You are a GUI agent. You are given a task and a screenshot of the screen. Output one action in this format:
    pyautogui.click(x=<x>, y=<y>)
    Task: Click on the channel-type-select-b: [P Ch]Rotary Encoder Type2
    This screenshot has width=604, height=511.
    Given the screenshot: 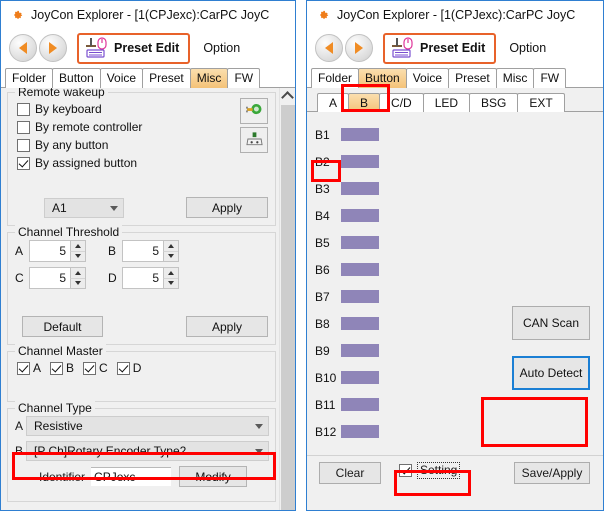 What is the action you would take?
    pyautogui.click(x=147, y=451)
    